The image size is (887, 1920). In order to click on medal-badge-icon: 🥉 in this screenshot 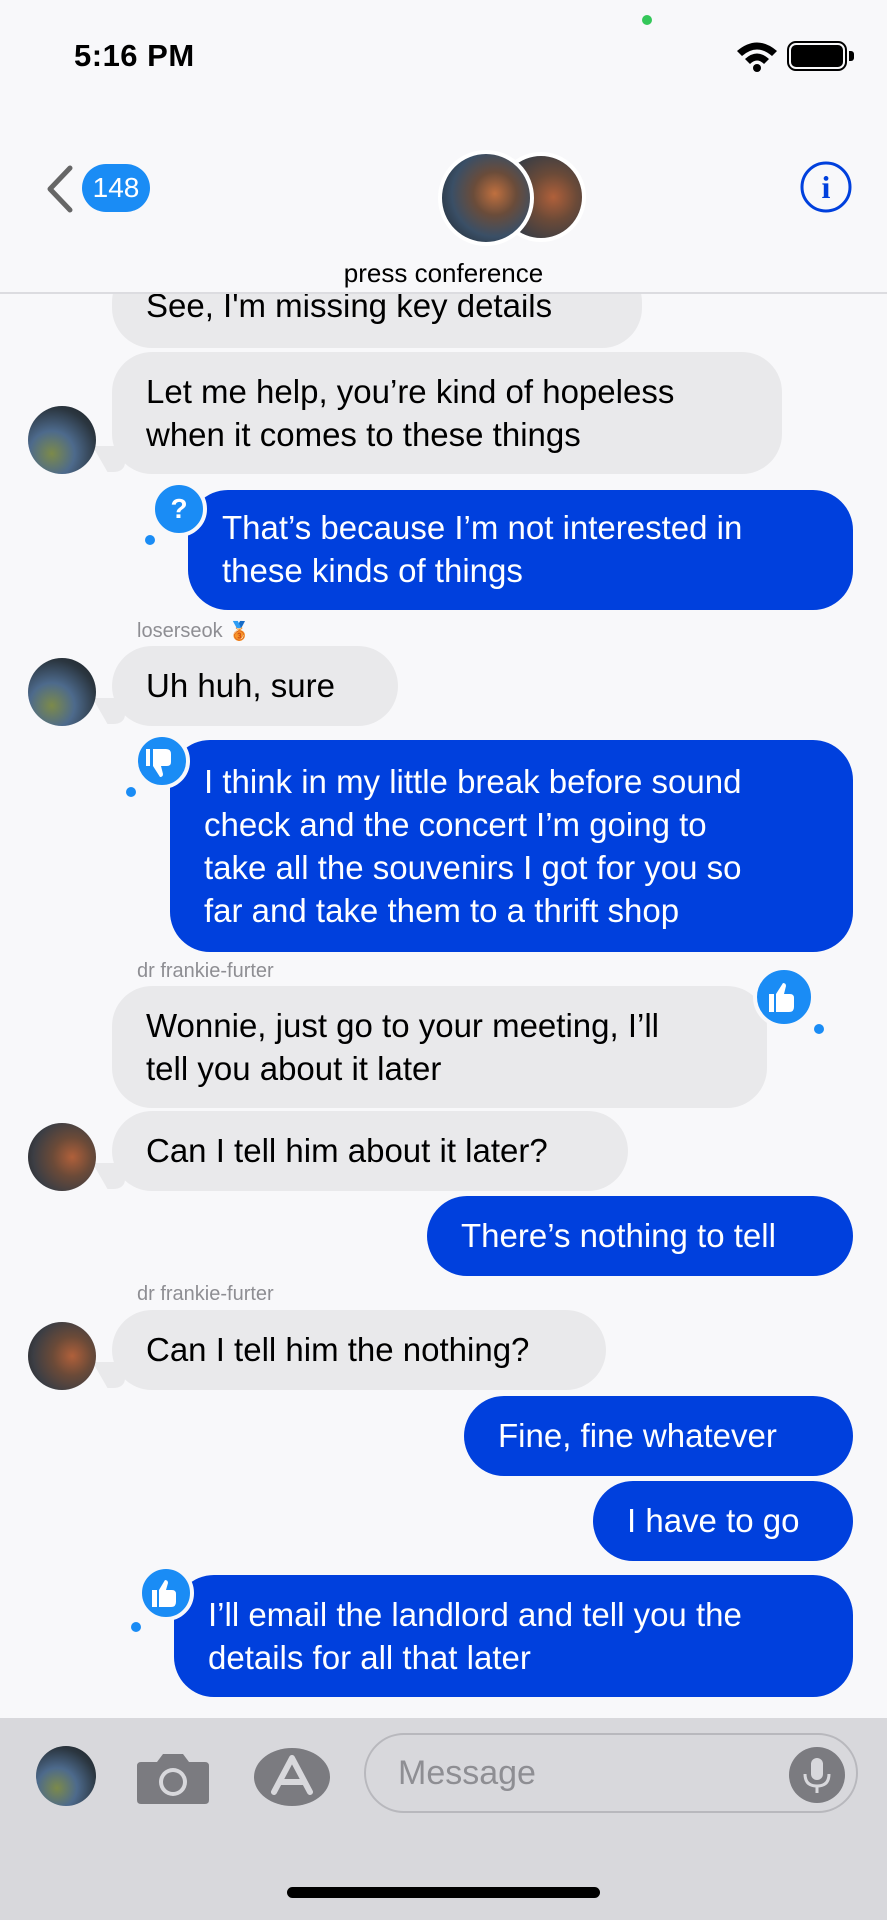, I will do `click(239, 631)`.